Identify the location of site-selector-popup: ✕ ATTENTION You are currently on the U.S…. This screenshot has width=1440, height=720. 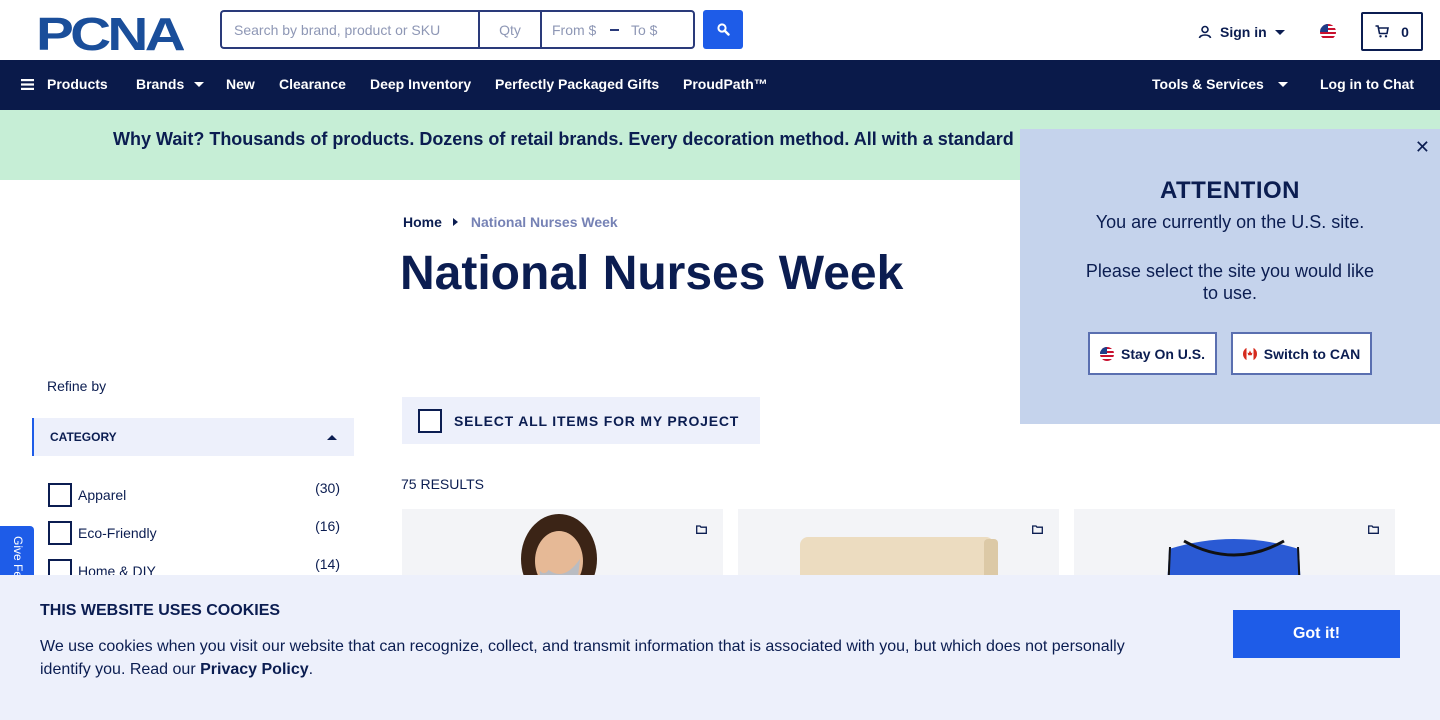
(1230, 276).